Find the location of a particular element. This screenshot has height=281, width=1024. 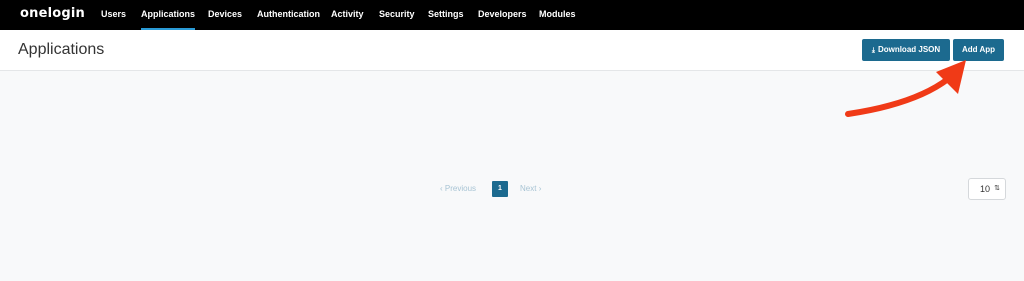

annotation-arrow is located at coordinates (905, 88).